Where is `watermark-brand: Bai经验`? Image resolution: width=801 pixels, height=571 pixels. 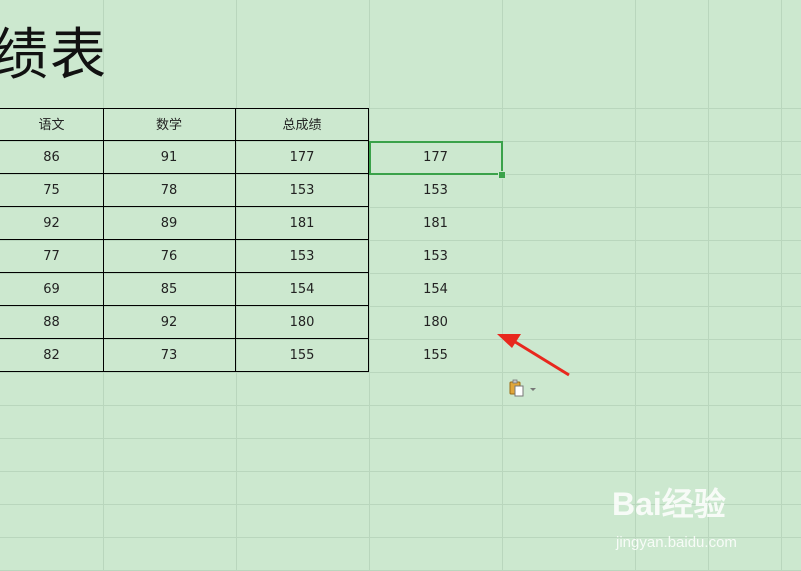
watermark-brand: Bai经验 is located at coordinates (669, 504).